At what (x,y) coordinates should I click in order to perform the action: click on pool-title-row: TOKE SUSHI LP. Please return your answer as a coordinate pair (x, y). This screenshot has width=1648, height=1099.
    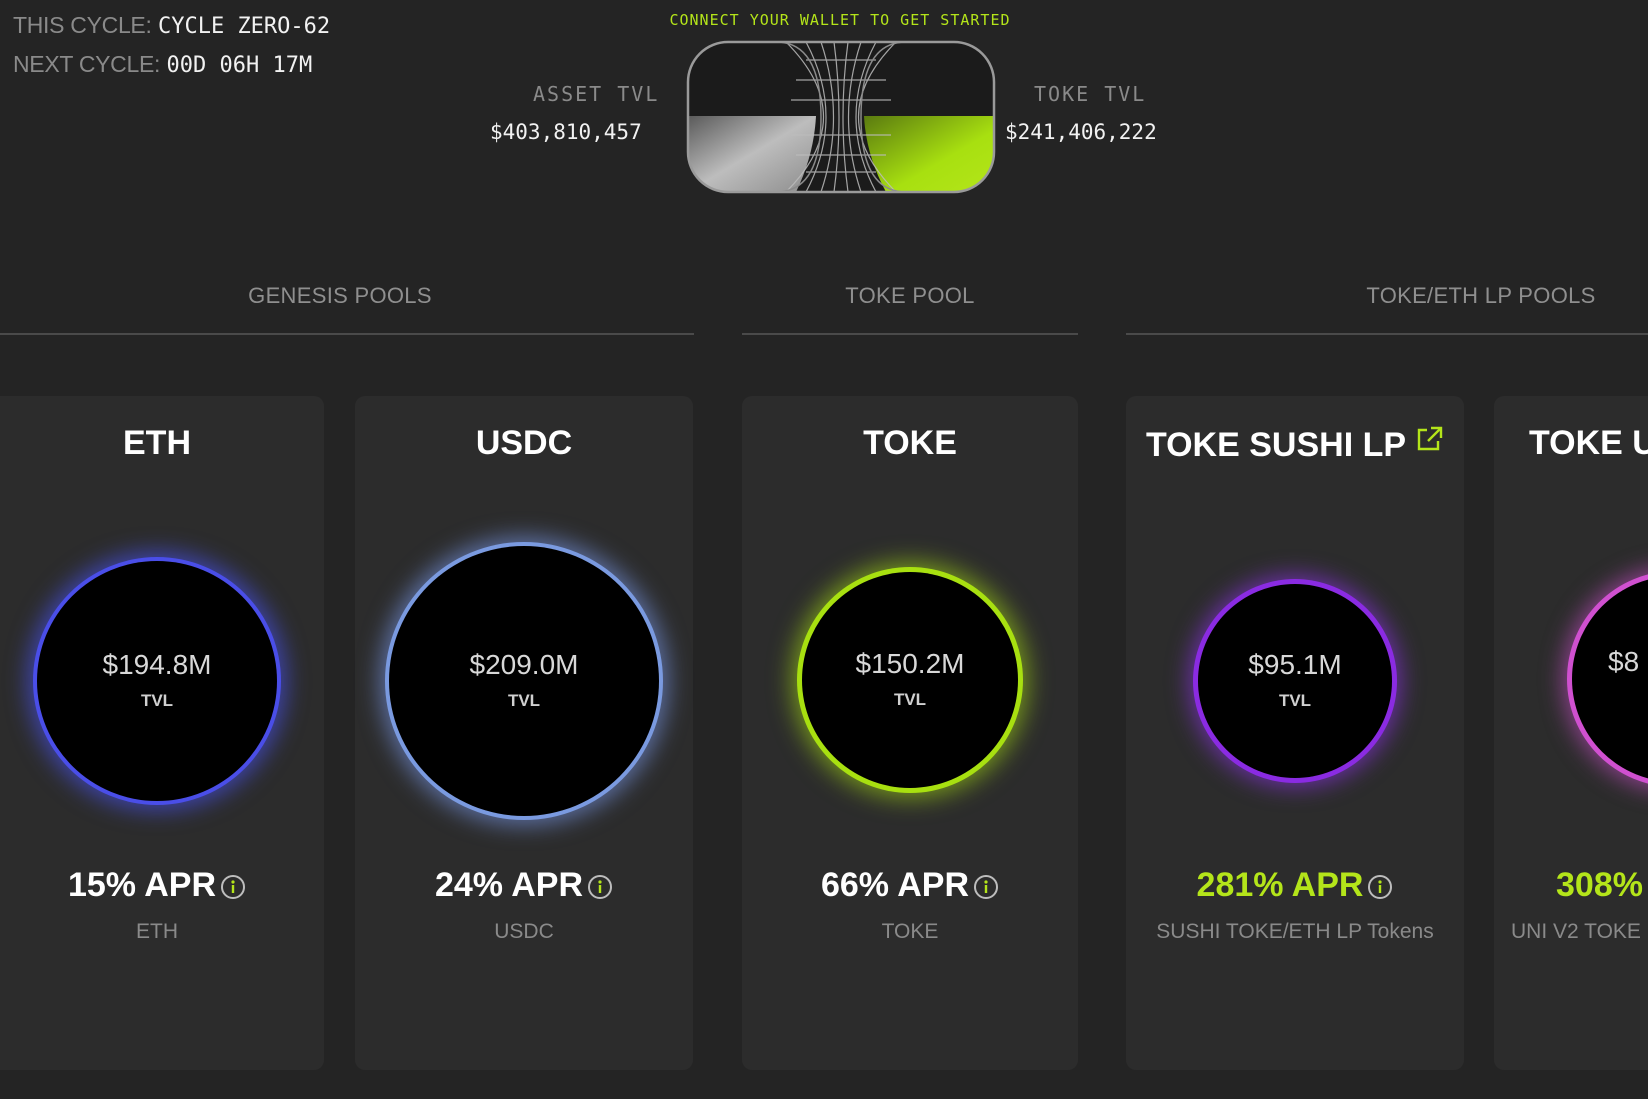
    Looking at the image, I should click on (1295, 444).